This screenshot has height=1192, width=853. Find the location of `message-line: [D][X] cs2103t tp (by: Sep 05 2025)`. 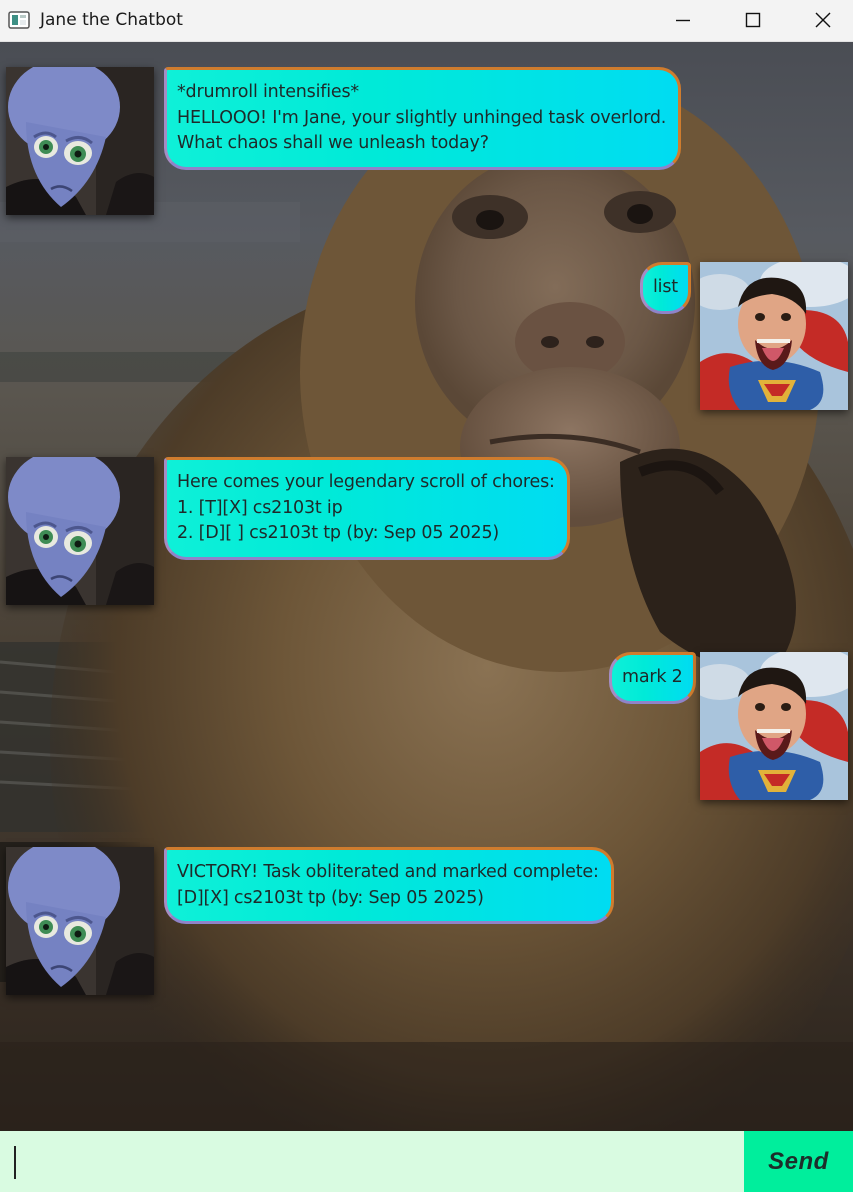

message-line: [D][X] cs2103t tp (by: Sep 05 2025) is located at coordinates (330, 897).